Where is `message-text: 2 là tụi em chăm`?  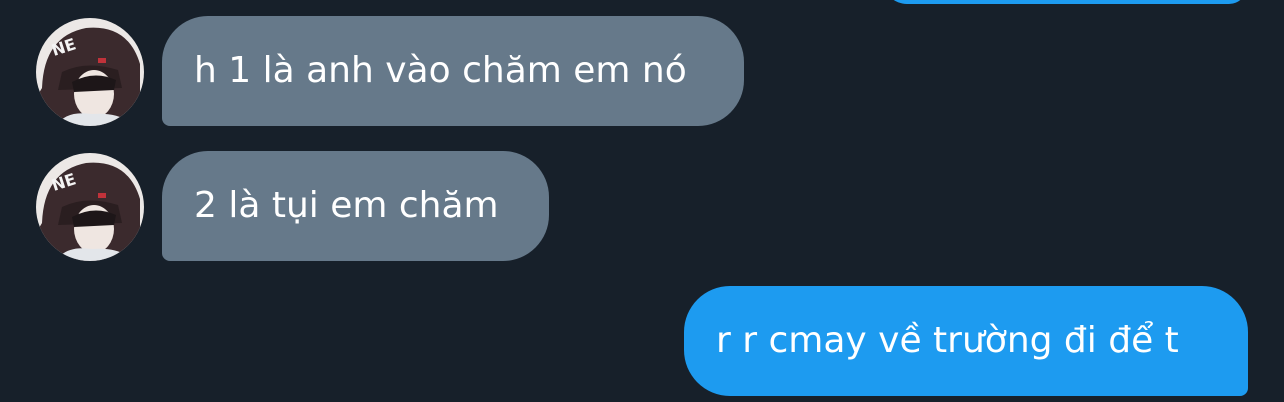 message-text: 2 là tụi em chăm is located at coordinates (346, 205).